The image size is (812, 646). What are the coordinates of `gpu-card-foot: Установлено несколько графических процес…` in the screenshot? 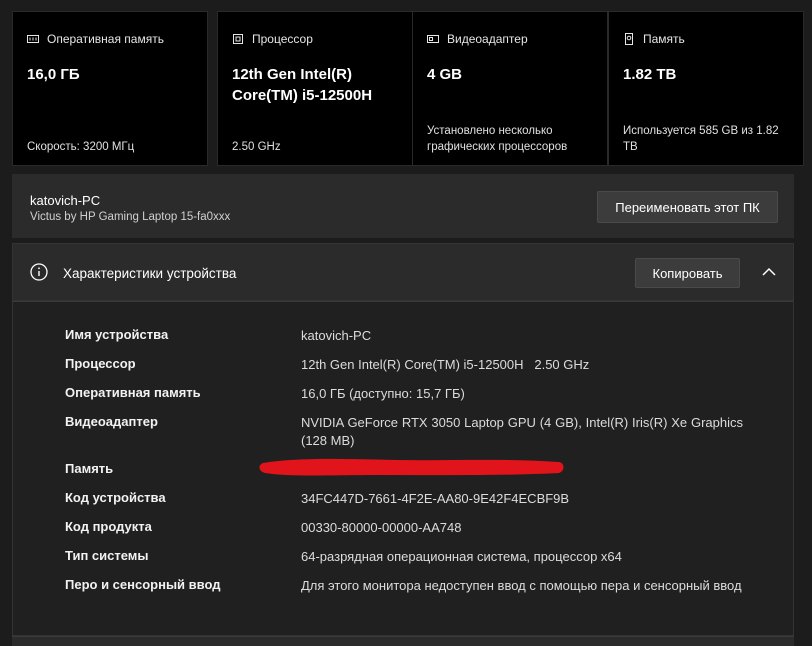 It's located at (497, 139).